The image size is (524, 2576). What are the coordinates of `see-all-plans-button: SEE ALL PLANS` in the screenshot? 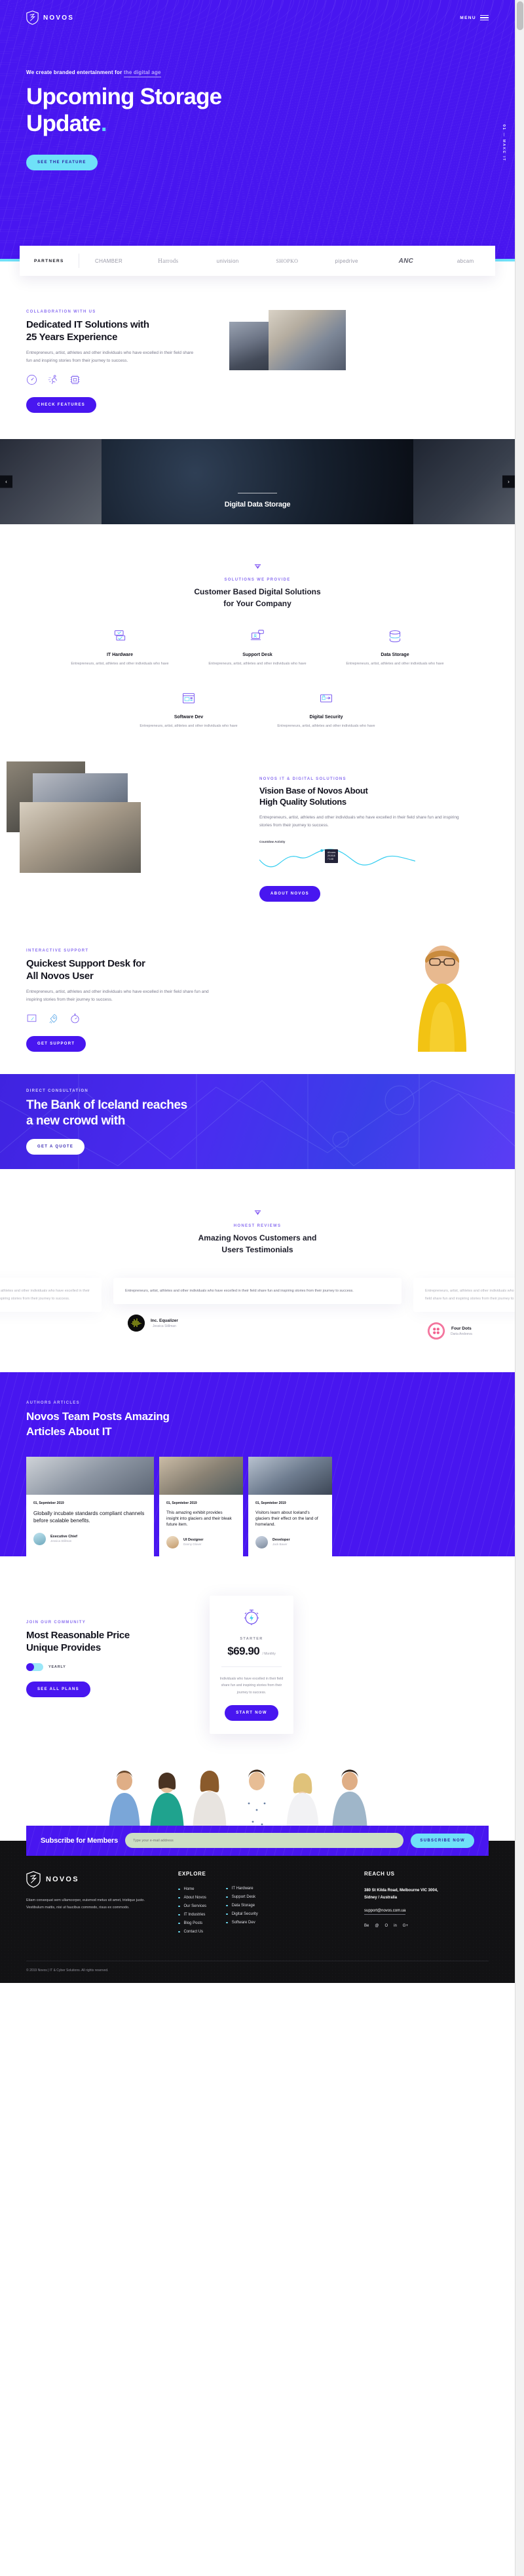 It's located at (58, 1690).